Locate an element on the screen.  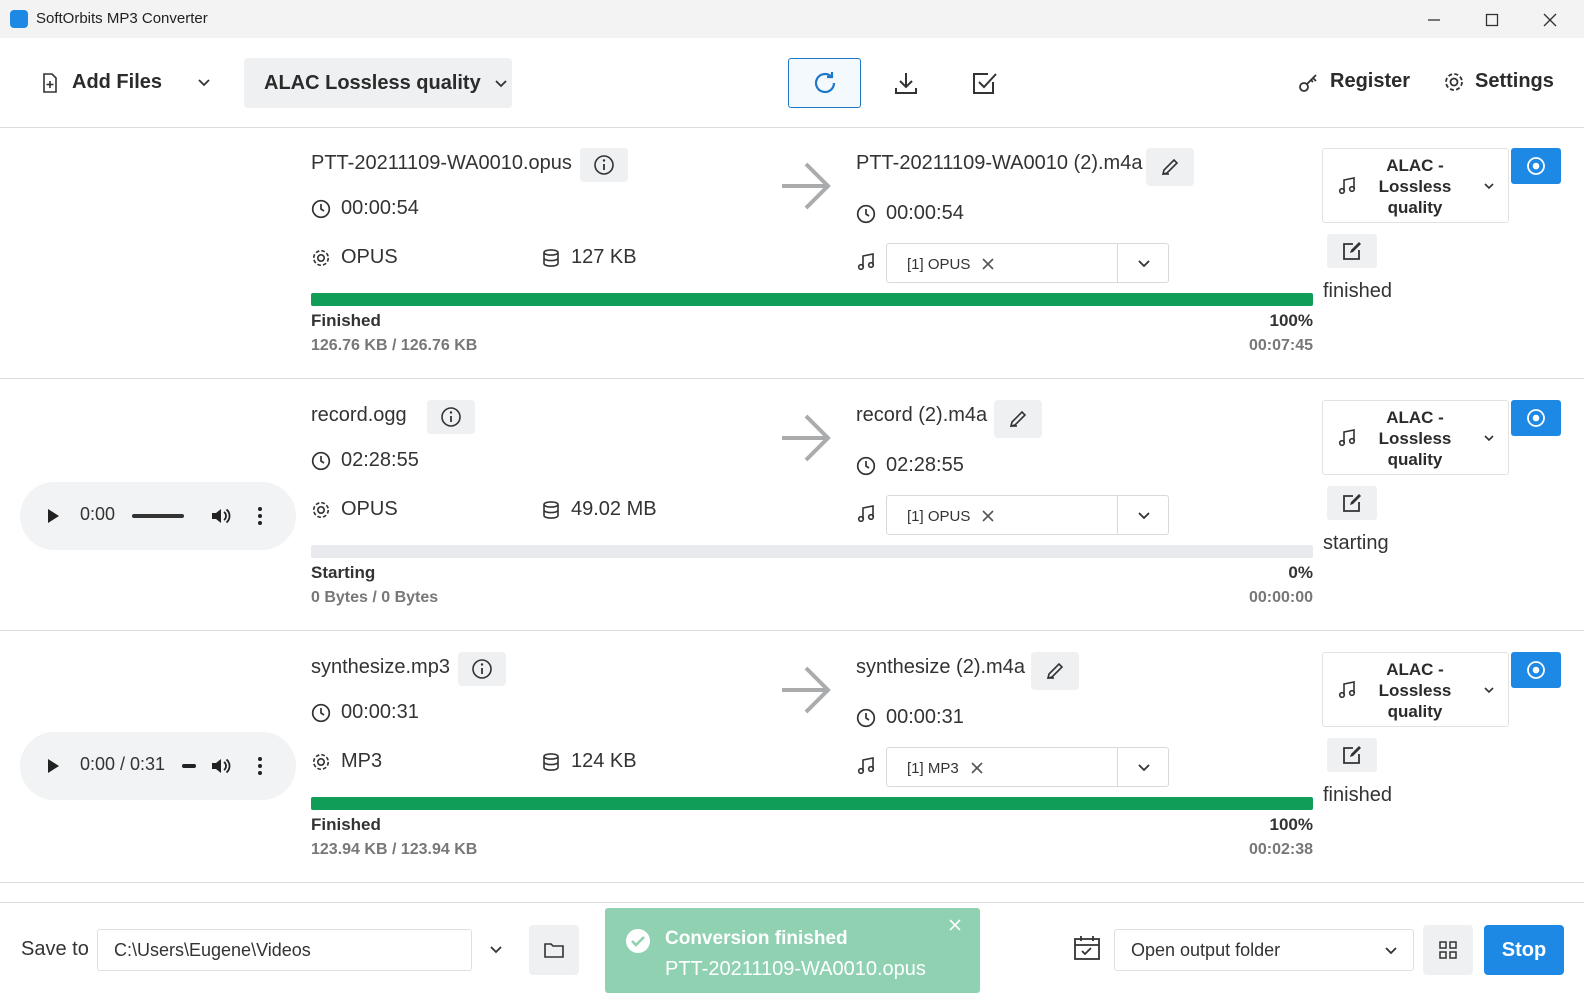
source-format: OPUS is located at coordinates (354, 257).